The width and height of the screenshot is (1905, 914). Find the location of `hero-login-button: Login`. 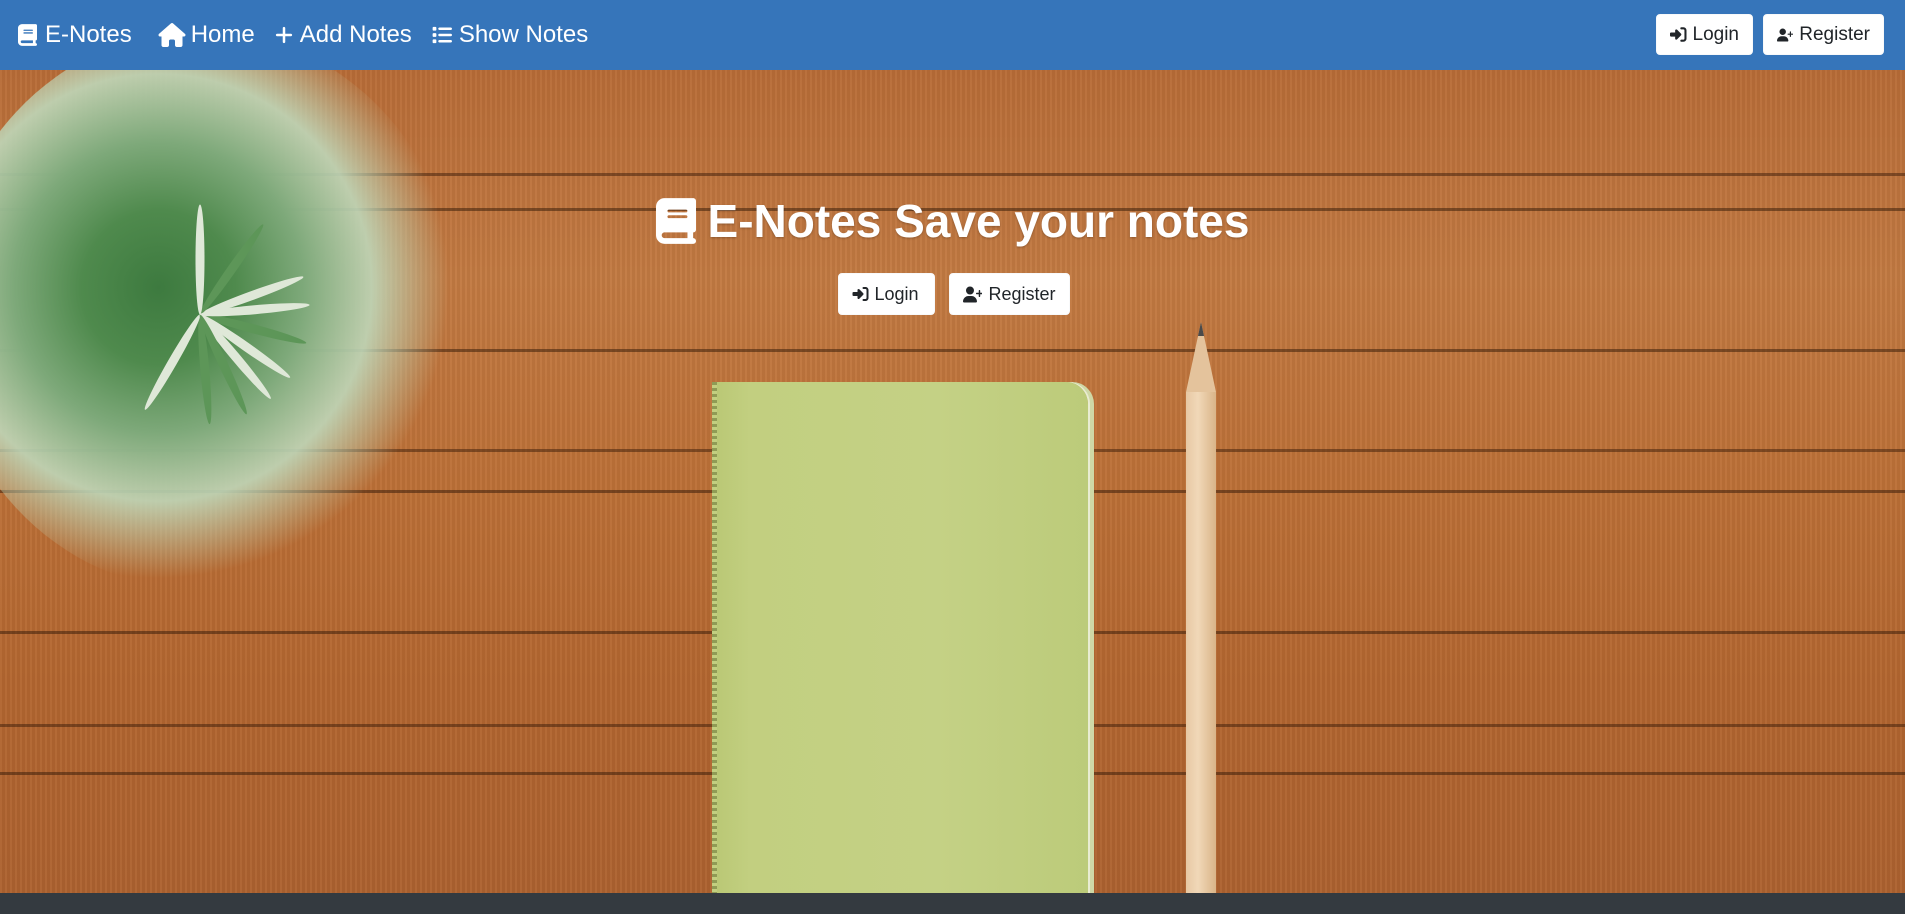

hero-login-button: Login is located at coordinates (886, 294).